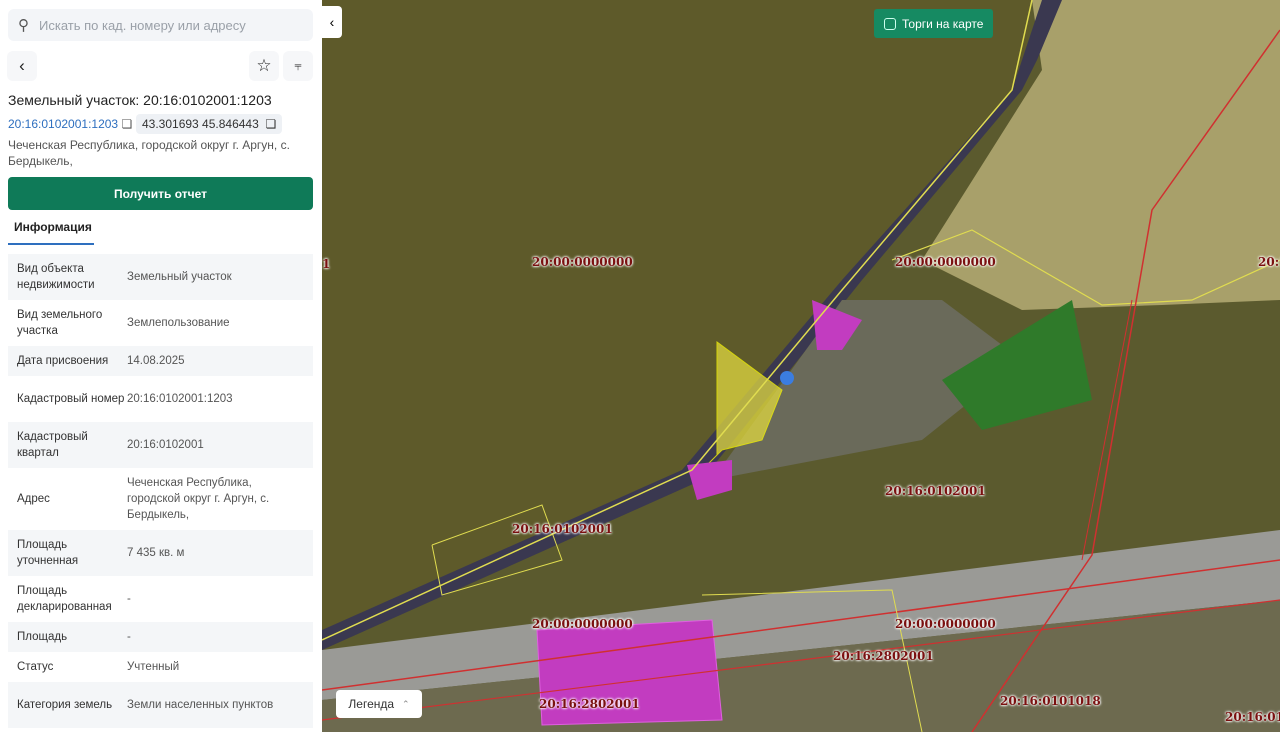  I want to click on chevron-up-icon: ⌃, so click(406, 703).